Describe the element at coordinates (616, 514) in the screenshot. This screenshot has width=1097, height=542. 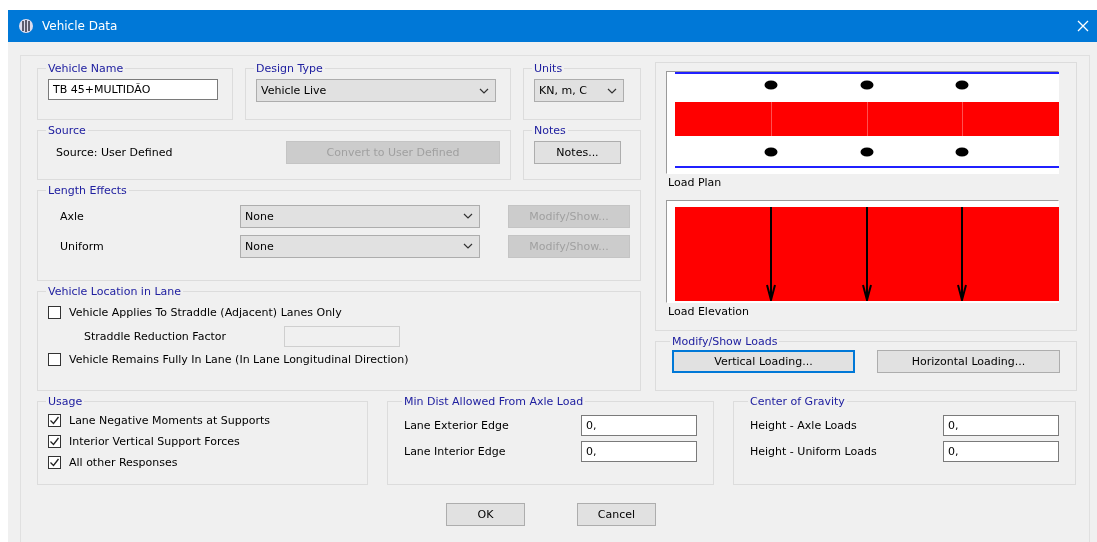
I see `dialog-button: Cancel` at that location.